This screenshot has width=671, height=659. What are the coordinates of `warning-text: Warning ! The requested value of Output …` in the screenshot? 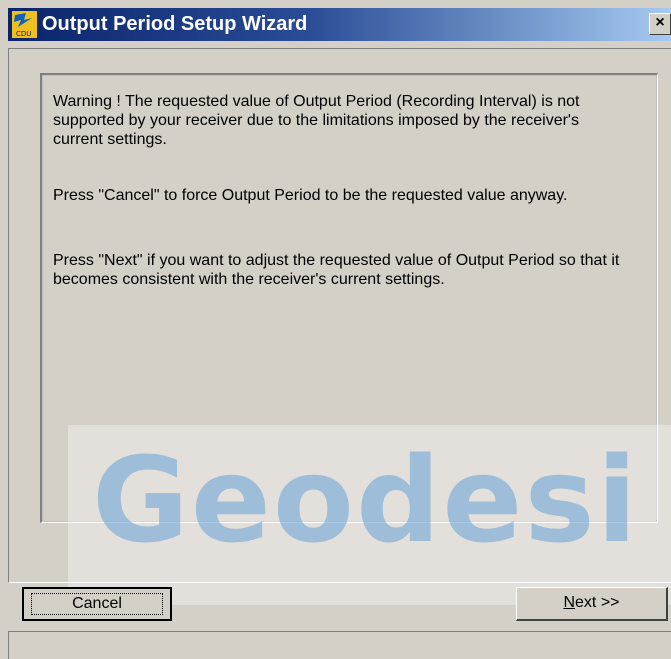 It's located at (316, 120).